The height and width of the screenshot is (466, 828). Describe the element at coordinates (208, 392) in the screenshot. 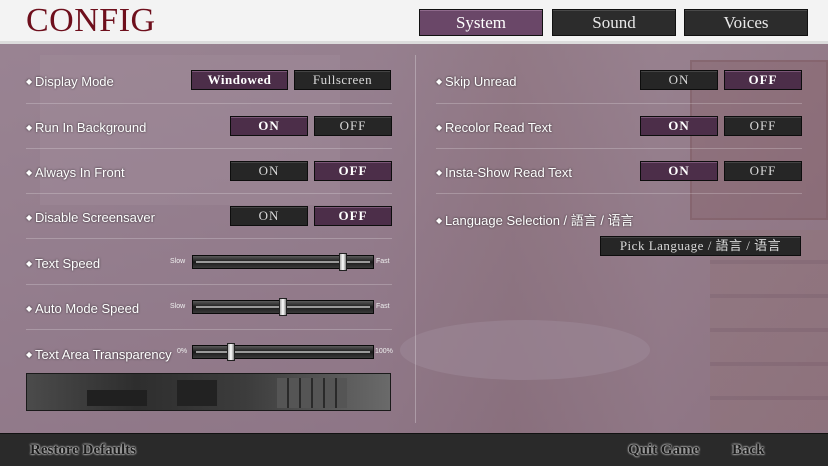

I see `transparency-preview-image` at that location.